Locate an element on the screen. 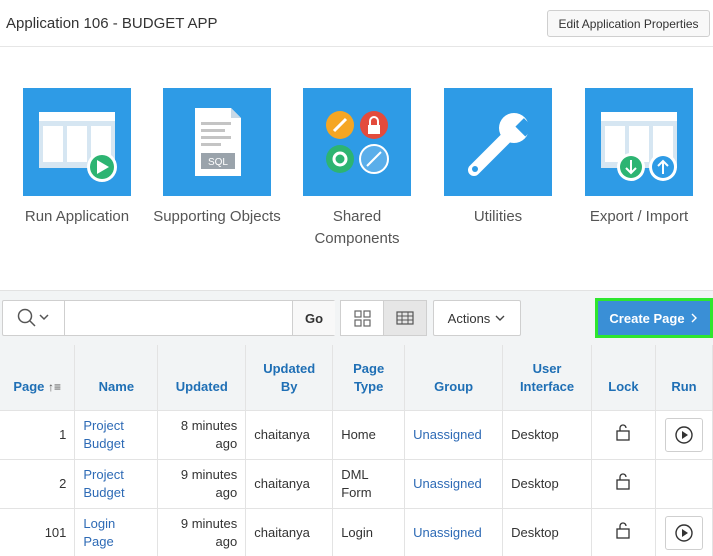 The width and height of the screenshot is (713, 556). icon-view-button is located at coordinates (362, 318).